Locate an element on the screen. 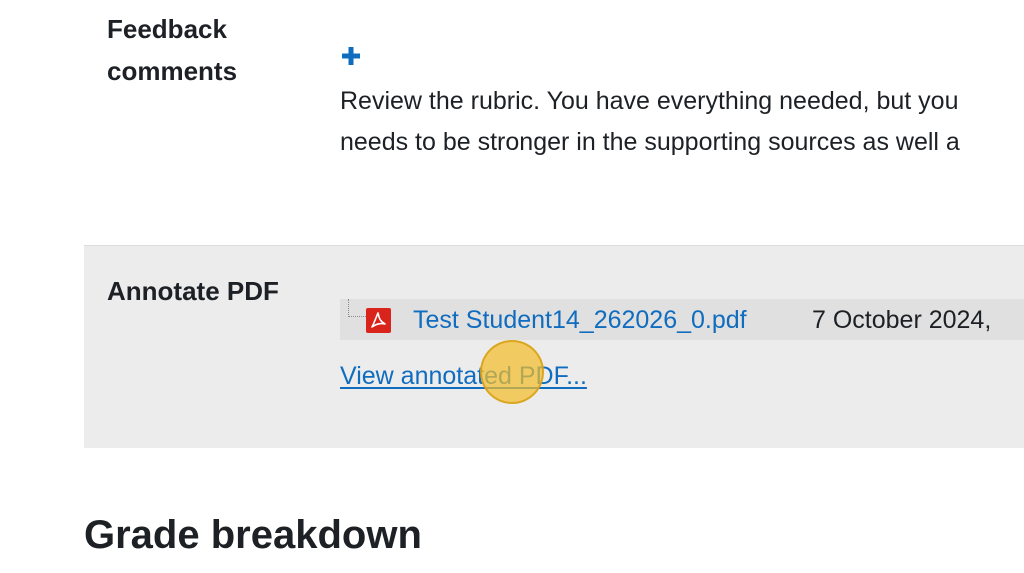  pdf-file-link: Test Student14_262026_0.pdf is located at coordinates (580, 320).